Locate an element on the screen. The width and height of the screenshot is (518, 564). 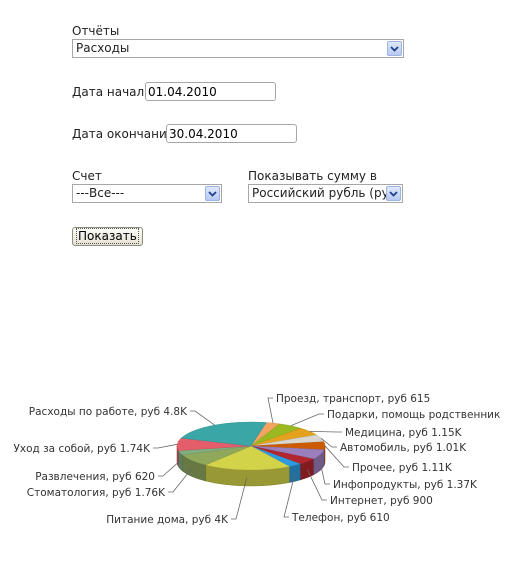
end-date-input is located at coordinates (231, 133).